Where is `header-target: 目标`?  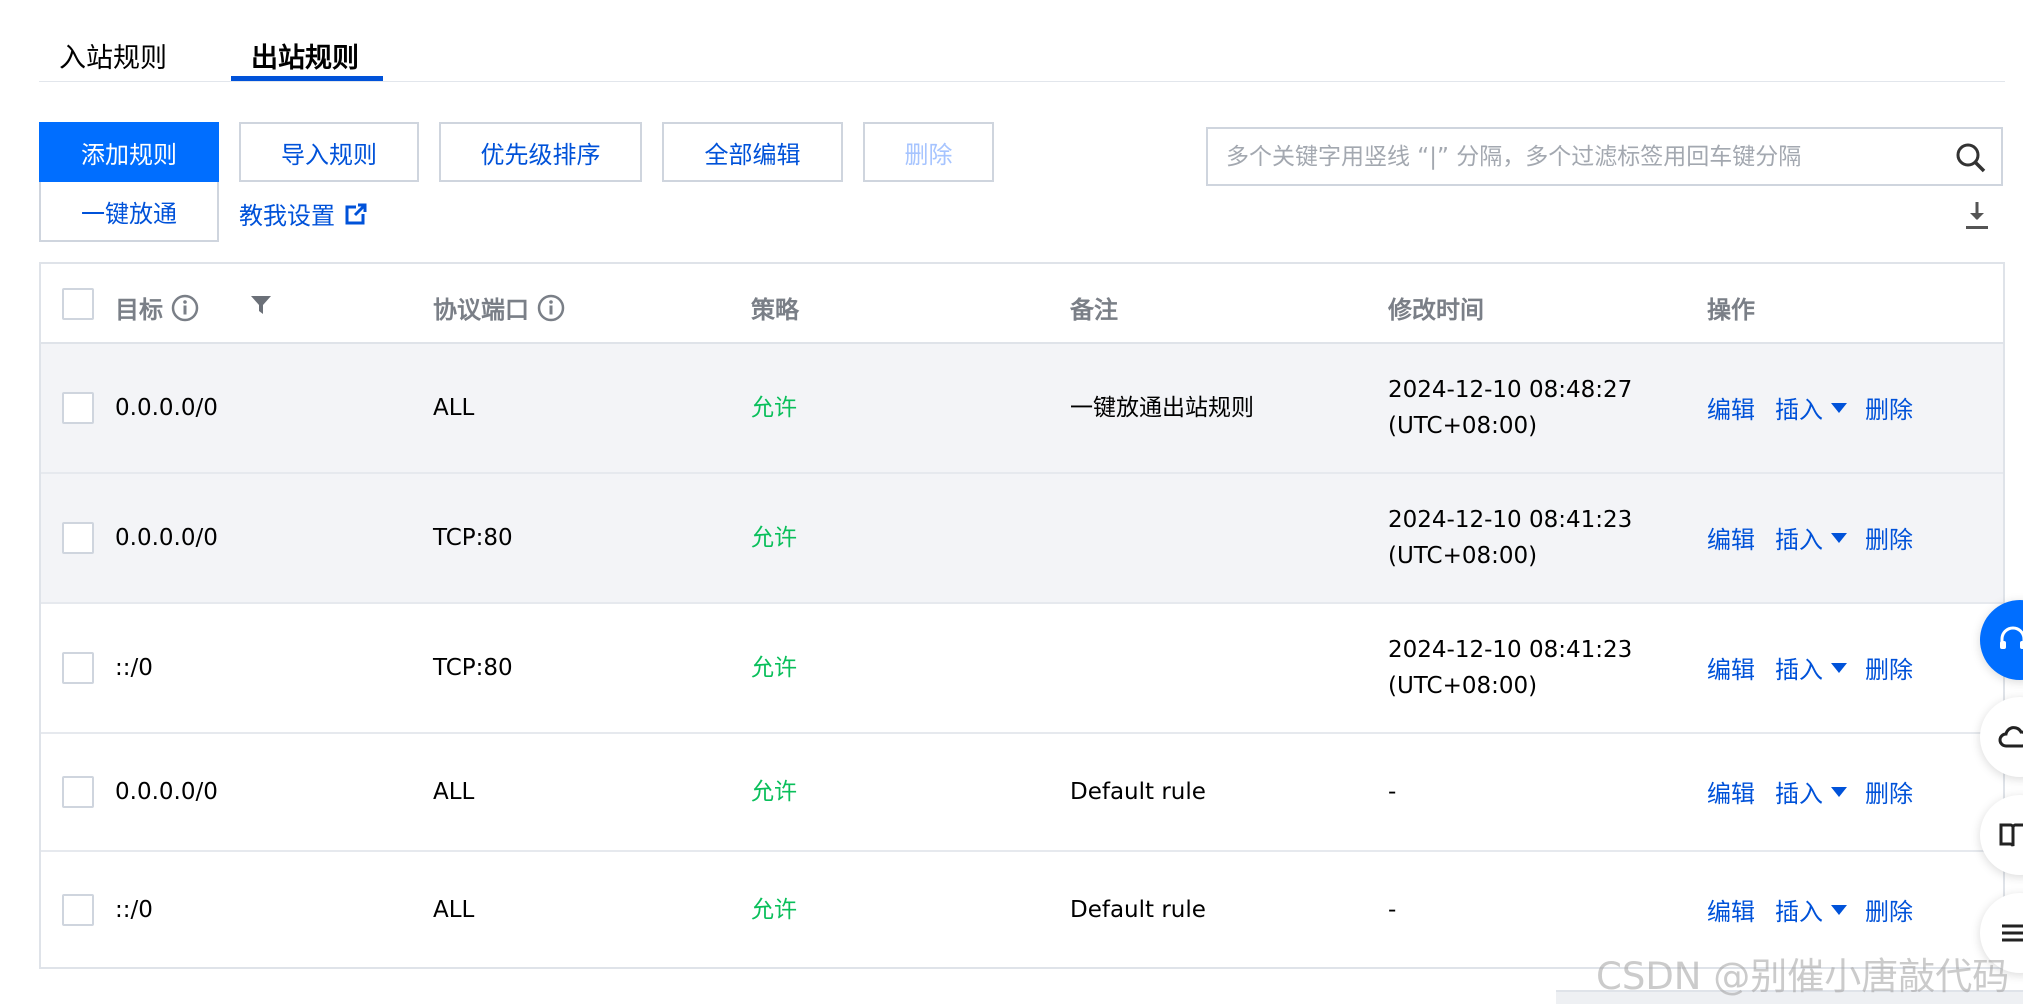 header-target: 目标 is located at coordinates (157, 307).